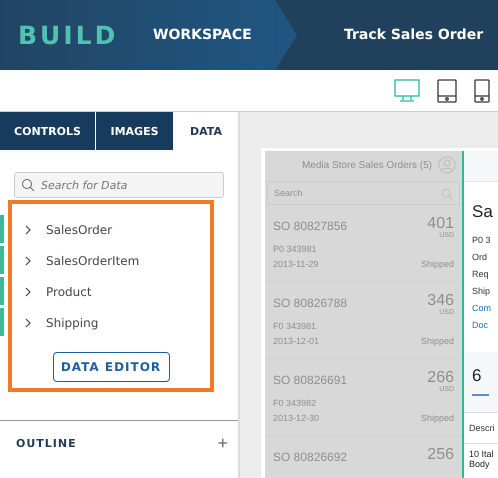 This screenshot has height=478, width=498. What do you see at coordinates (310, 226) in the screenshot?
I see `order-id: SO 80827856` at bounding box center [310, 226].